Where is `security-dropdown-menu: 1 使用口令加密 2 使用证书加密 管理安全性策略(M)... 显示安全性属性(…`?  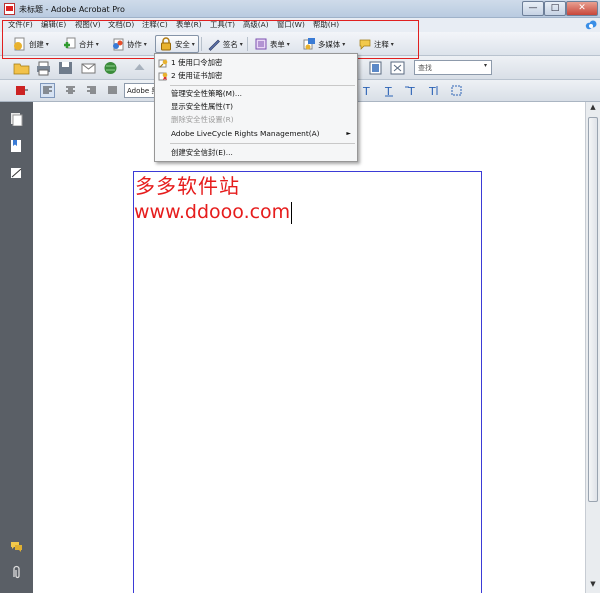
security-dropdown-menu: 1 使用口令加密 2 使用证书加密 管理安全性策略(M)... 显示安全性属性(… is located at coordinates (256, 107).